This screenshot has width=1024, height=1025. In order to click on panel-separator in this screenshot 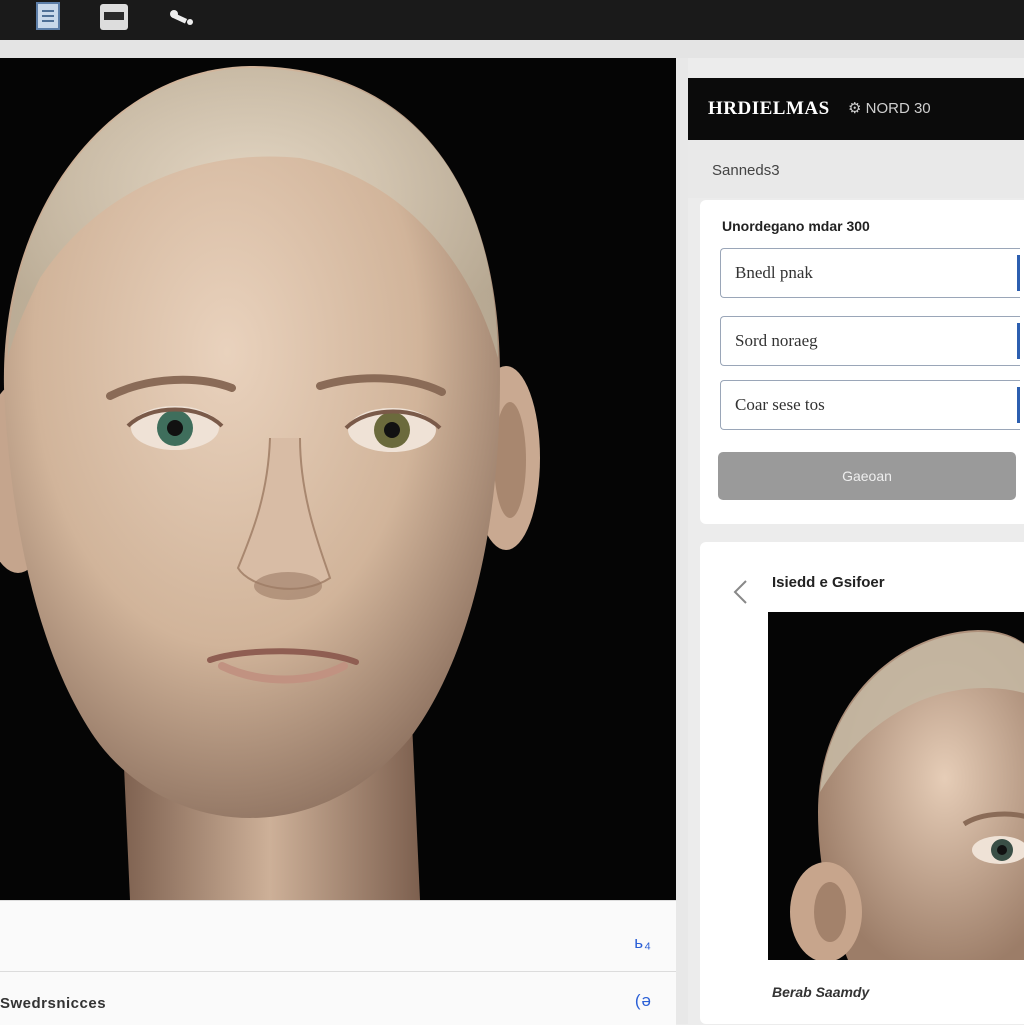, I will do `click(682, 541)`.